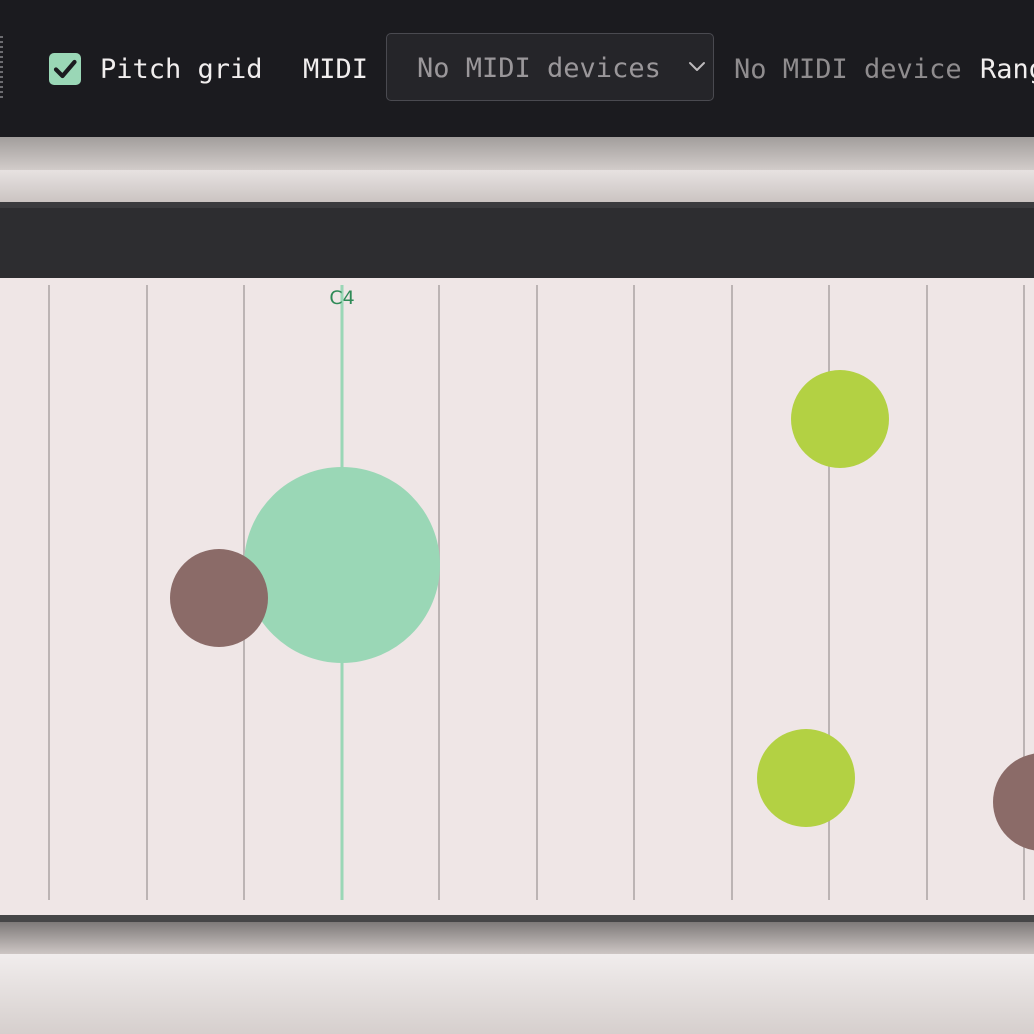 The height and width of the screenshot is (1034, 1034). I want to click on midi-device-select-value: No MIDI devices, so click(539, 68).